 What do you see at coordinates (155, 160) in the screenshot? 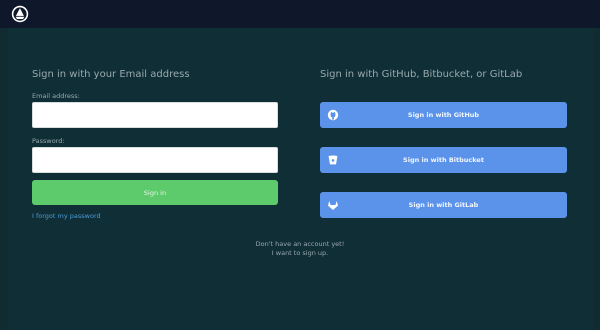
I see `password-field` at bounding box center [155, 160].